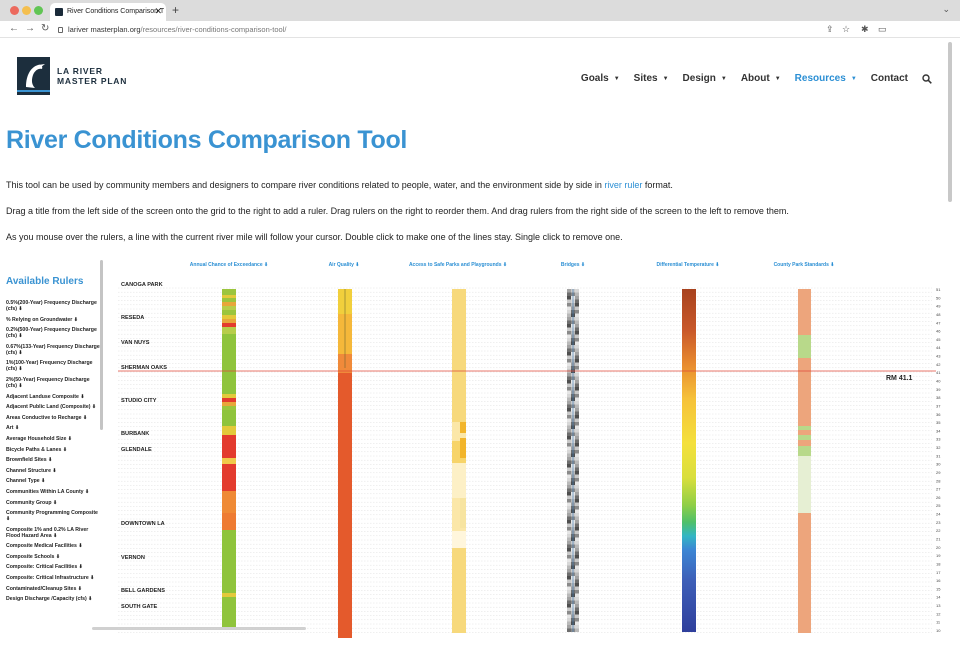 The width and height of the screenshot is (960, 645). What do you see at coordinates (14, 28) in the screenshot?
I see `back-arrow-icon: ←` at bounding box center [14, 28].